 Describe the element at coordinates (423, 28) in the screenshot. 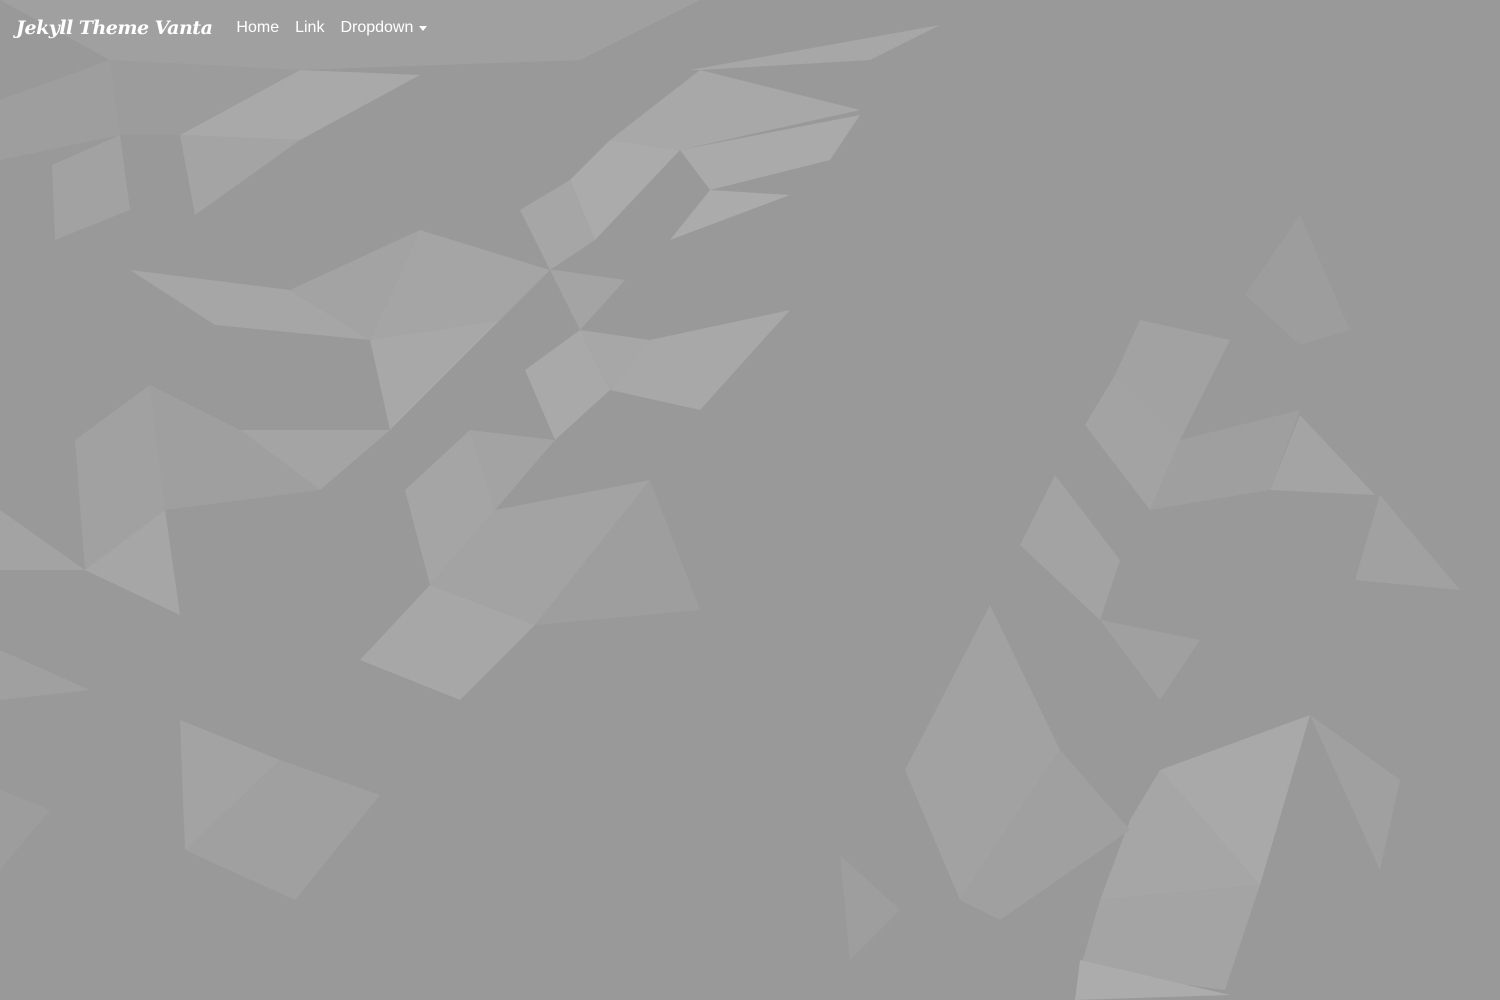

I see `caret-down-icon` at that location.